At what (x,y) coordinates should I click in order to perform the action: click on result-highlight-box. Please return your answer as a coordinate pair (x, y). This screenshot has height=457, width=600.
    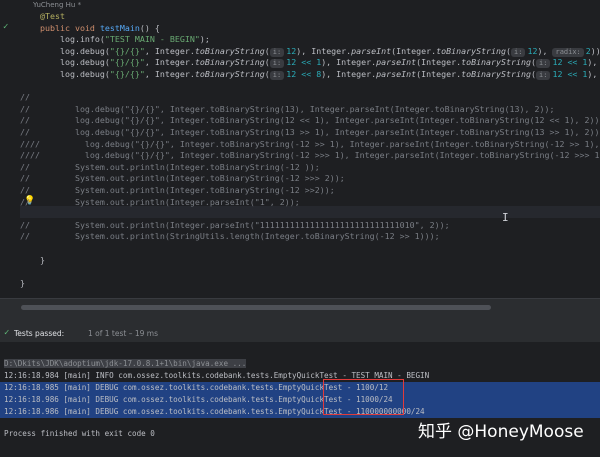
    Looking at the image, I should click on (363, 397).